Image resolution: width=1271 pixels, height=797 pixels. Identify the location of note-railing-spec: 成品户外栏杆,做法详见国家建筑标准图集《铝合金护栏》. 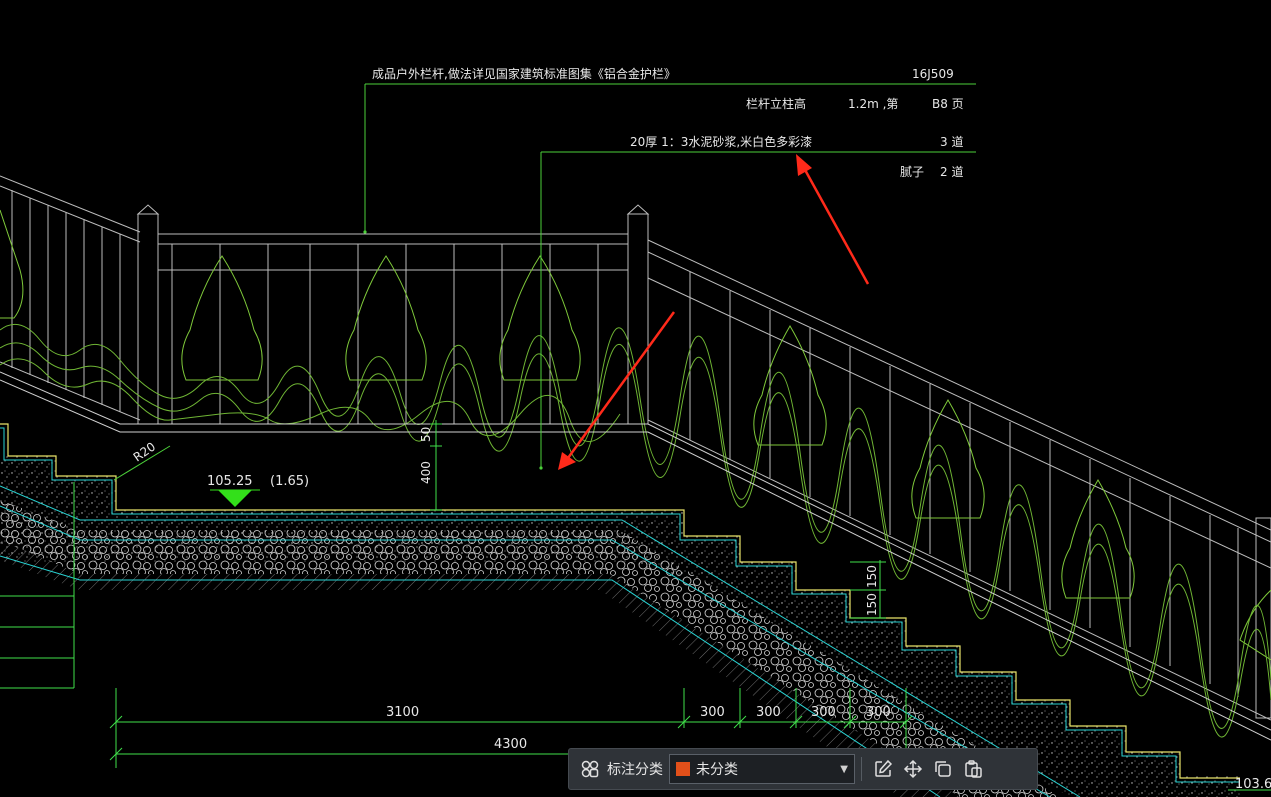
(524, 73).